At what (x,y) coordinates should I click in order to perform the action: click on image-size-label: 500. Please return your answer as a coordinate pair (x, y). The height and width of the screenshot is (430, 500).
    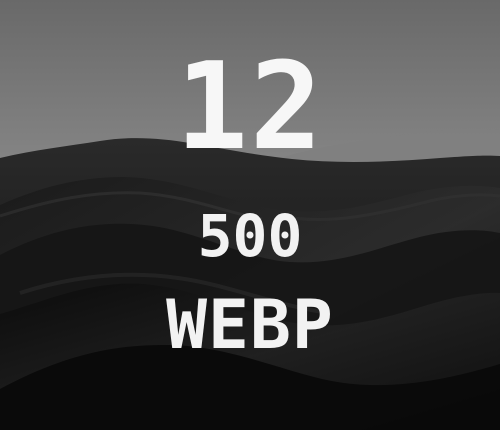
    Looking at the image, I should click on (250, 236).